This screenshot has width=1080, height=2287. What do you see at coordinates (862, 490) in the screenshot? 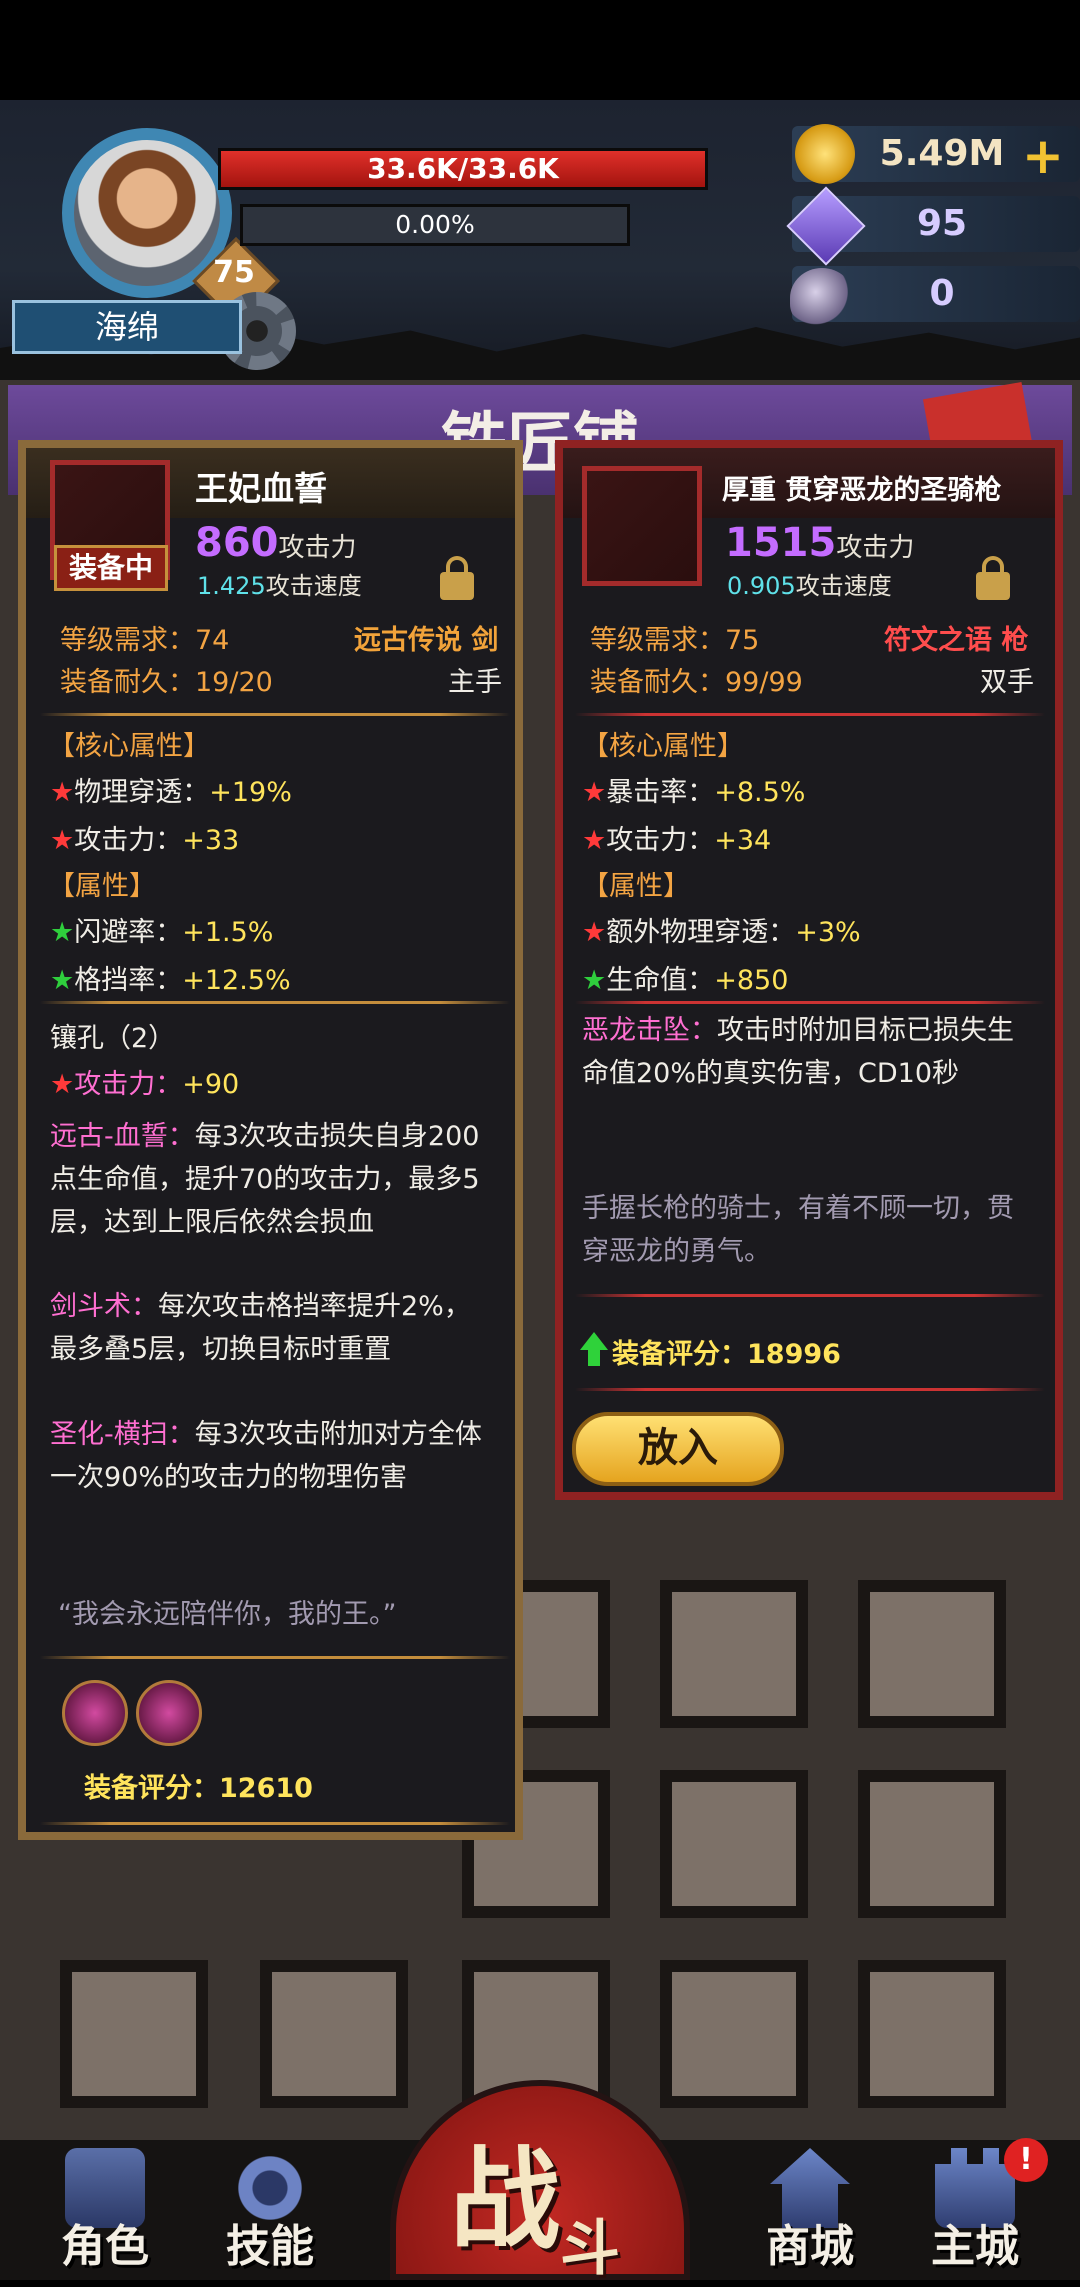
I see `compare-item-name: 厚重 贯穿恶龙的圣骑枪` at bounding box center [862, 490].